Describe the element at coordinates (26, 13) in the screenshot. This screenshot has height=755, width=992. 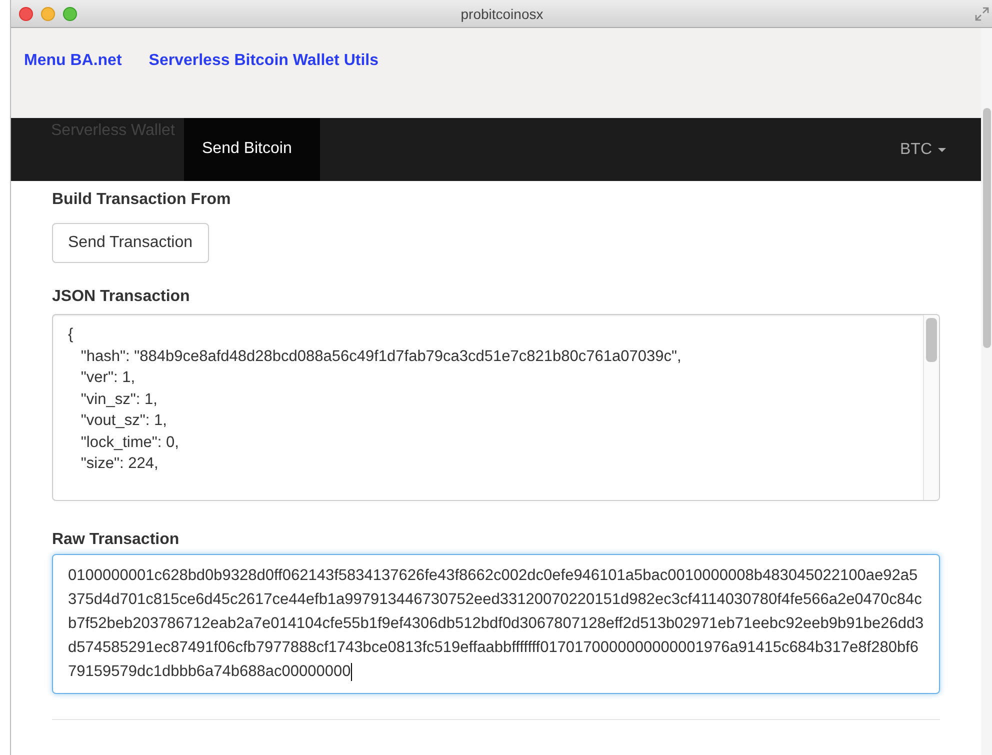
I see `close-button` at that location.